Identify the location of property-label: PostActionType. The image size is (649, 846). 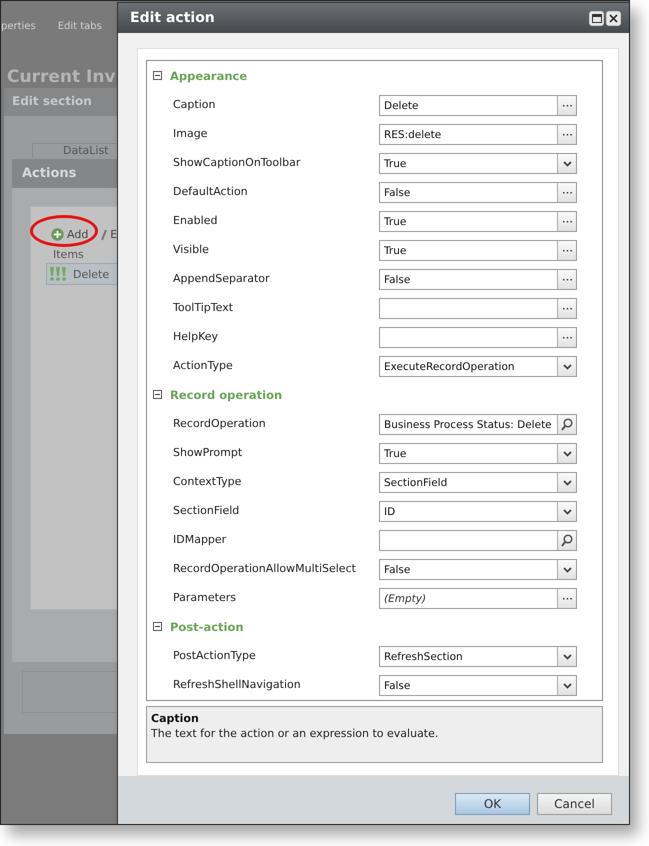
(215, 655).